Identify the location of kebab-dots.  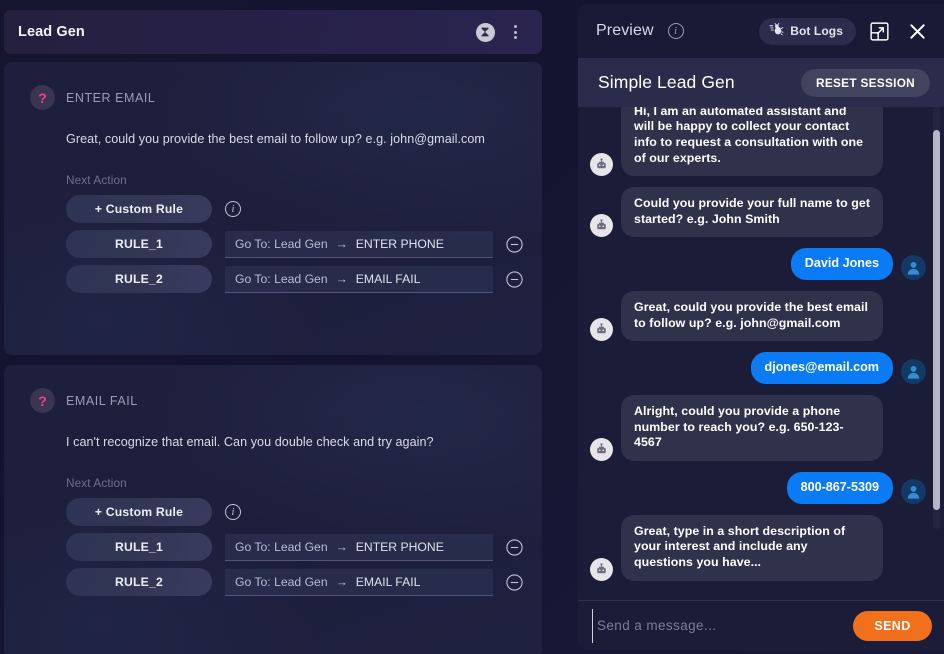
(515, 32).